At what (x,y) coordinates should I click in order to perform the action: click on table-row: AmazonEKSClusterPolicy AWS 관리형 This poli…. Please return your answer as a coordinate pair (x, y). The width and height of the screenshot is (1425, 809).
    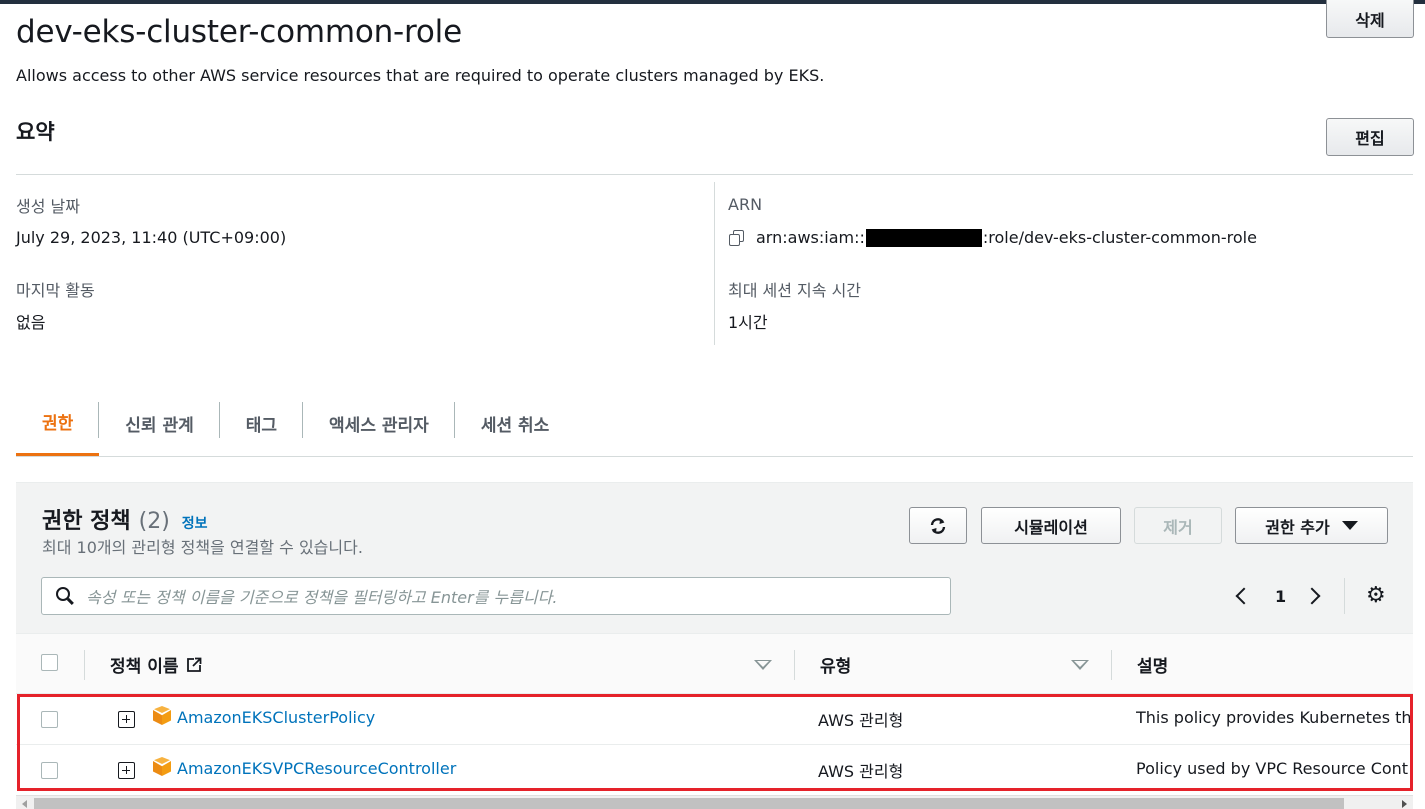
    Looking at the image, I should click on (714, 719).